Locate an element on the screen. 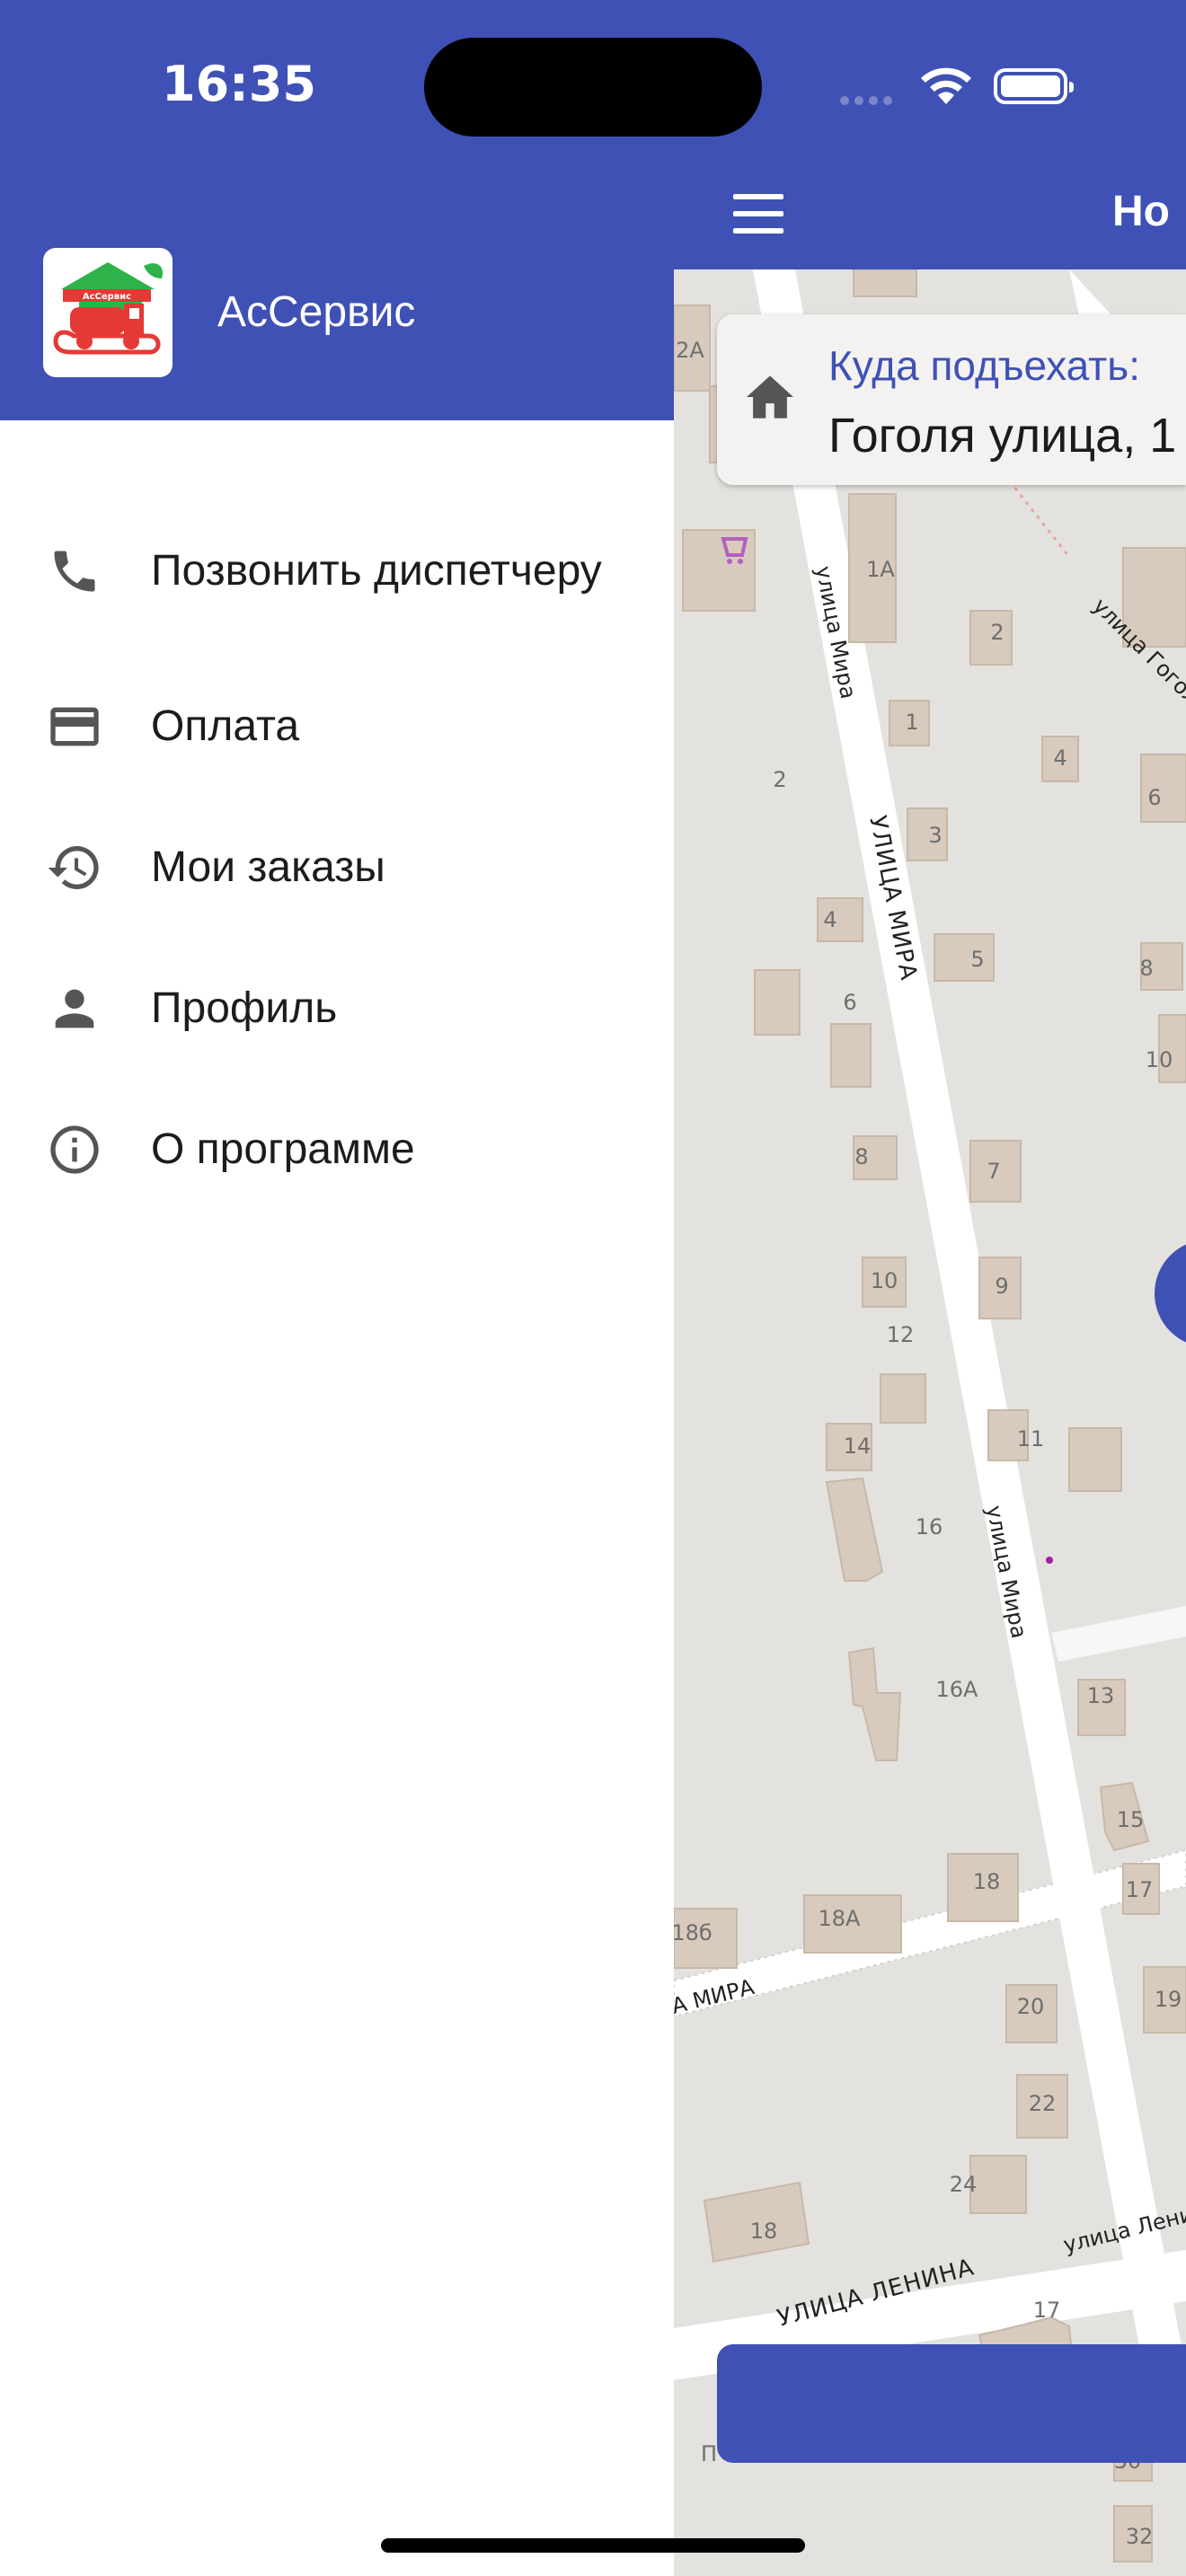  app-bar: Ho is located at coordinates (930, 213).